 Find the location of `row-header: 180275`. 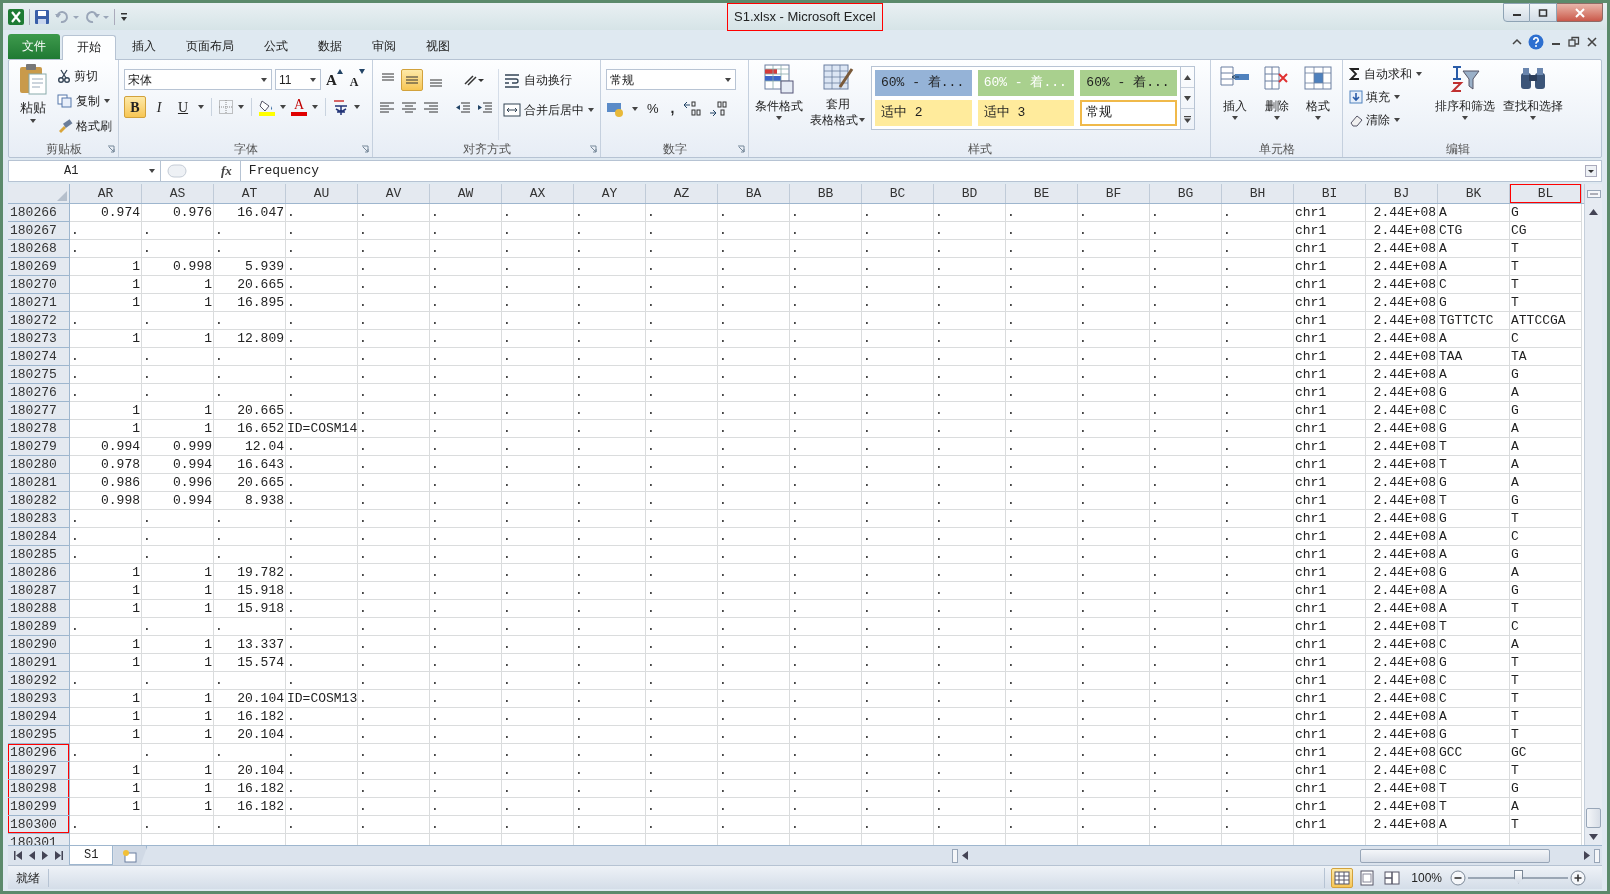

row-header: 180275 is located at coordinates (39, 375).